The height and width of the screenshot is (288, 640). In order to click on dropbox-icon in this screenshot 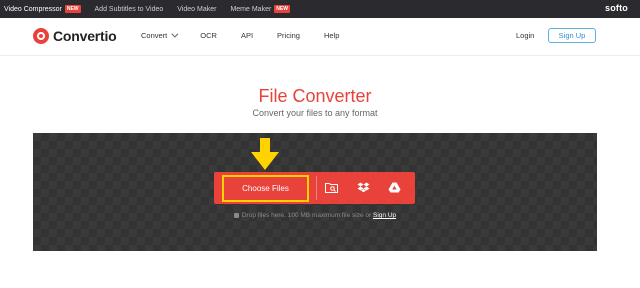, I will do `click(363, 187)`.